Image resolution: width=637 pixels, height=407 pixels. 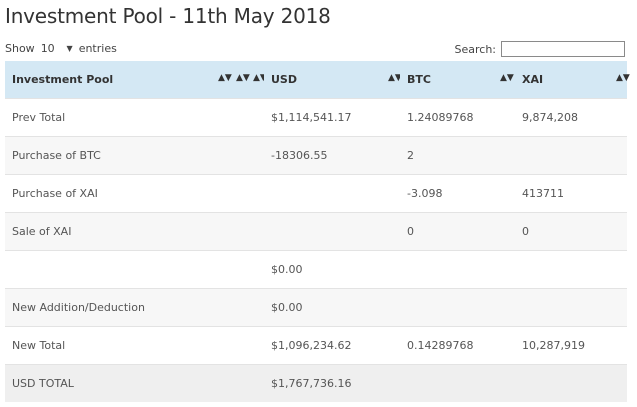 What do you see at coordinates (47, 48) in the screenshot?
I see `entries-select-value: 10` at bounding box center [47, 48].